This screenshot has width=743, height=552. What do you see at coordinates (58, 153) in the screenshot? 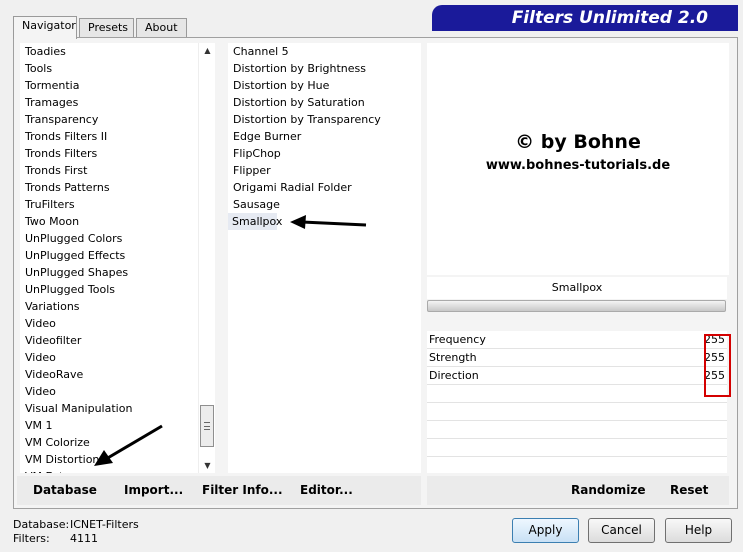
I see `category-item: Tronds Filters` at bounding box center [58, 153].